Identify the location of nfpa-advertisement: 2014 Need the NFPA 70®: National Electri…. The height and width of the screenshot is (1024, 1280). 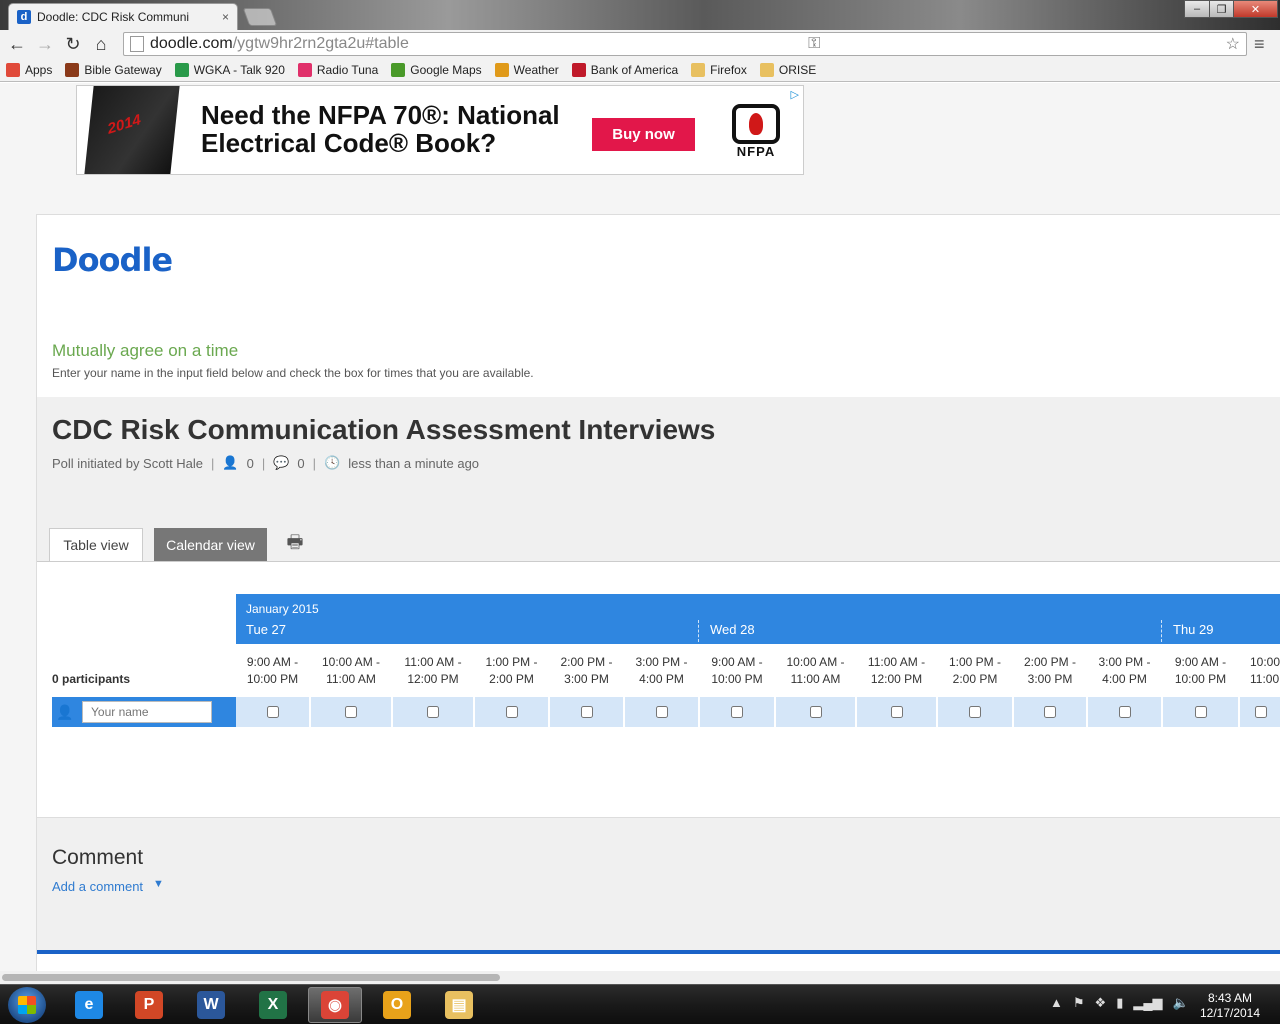
(440, 130).